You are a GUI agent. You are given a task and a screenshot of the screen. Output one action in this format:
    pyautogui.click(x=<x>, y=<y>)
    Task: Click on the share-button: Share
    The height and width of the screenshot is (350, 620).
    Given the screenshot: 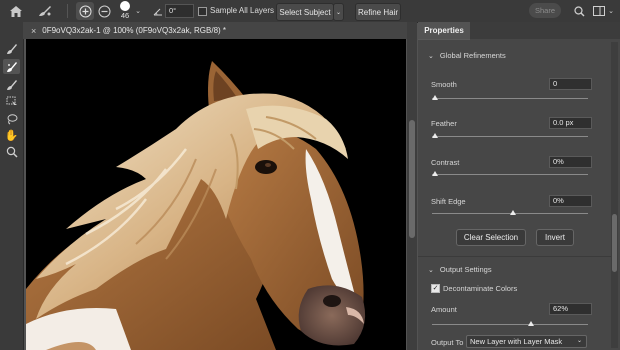 What is the action you would take?
    pyautogui.click(x=545, y=10)
    